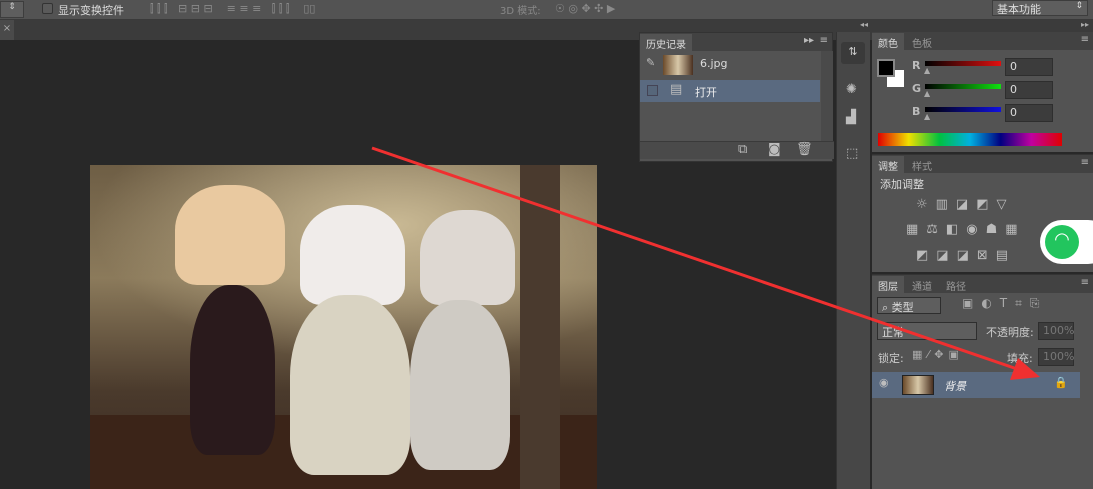 This screenshot has height=489, width=1093. I want to click on wifi-icon: ◠, so click(1062, 242).